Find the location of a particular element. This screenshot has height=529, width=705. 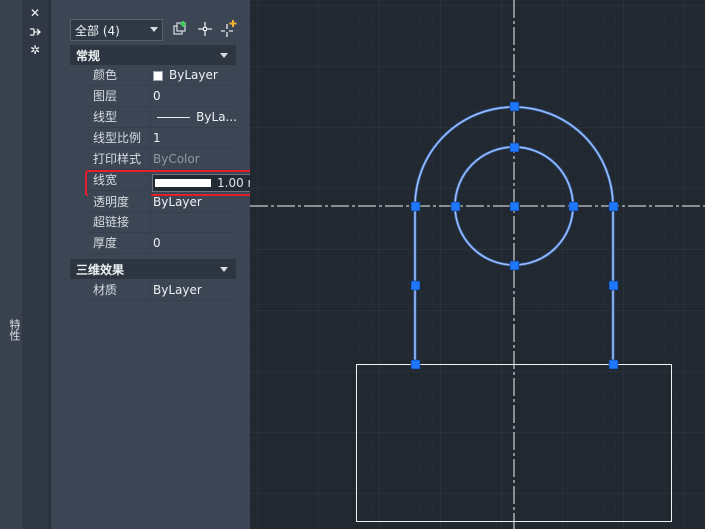

chevron-down-icon is located at coordinates (154, 29).